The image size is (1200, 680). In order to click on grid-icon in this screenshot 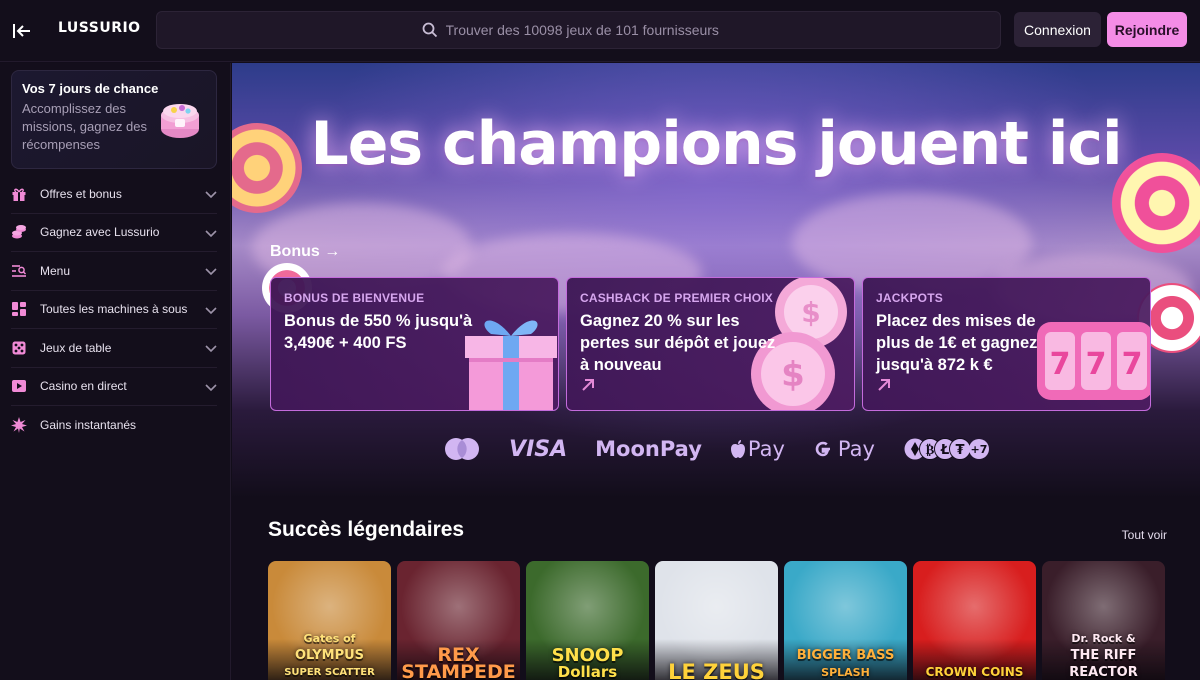, I will do `click(19, 309)`.